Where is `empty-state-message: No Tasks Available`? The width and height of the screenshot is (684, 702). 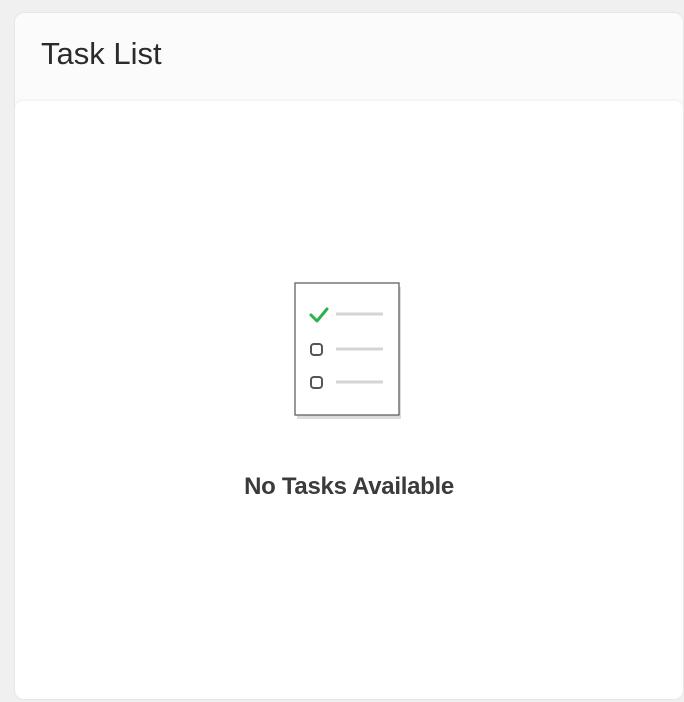
empty-state-message: No Tasks Available is located at coordinates (349, 486).